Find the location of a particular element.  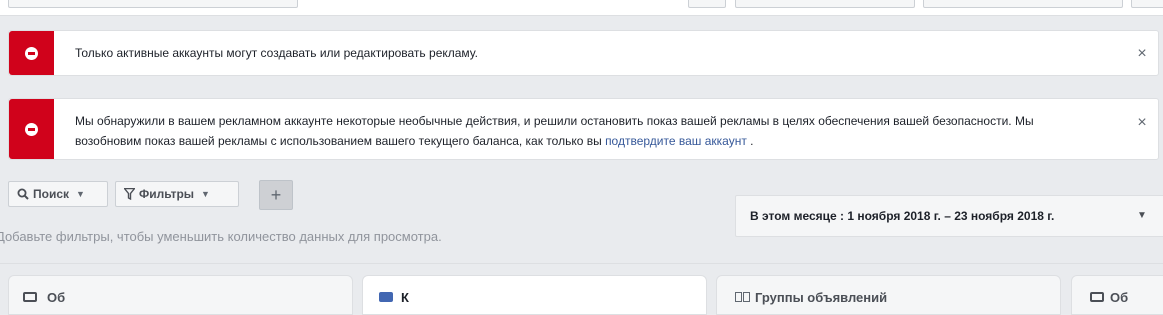

verify-account-link: подтвердите ваш аккаунт is located at coordinates (676, 141).